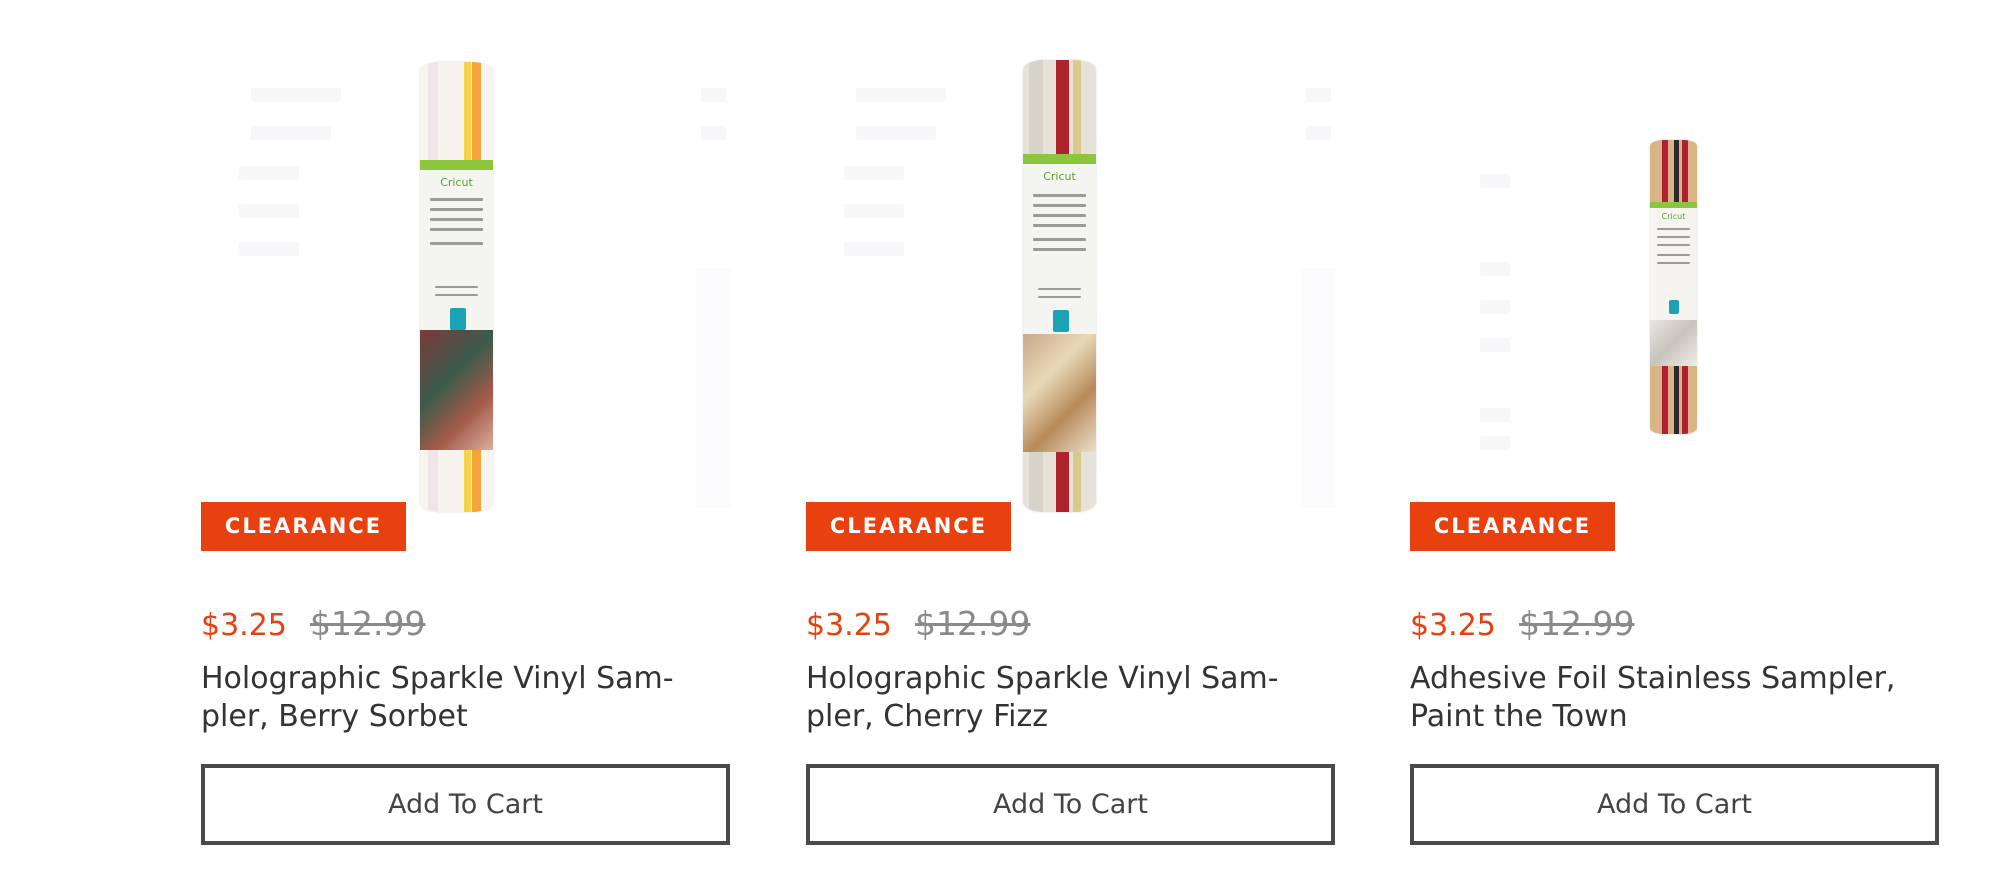 The width and height of the screenshot is (2000, 887). What do you see at coordinates (1673, 287) in the screenshot?
I see `foil-roll-image: Cricut` at bounding box center [1673, 287].